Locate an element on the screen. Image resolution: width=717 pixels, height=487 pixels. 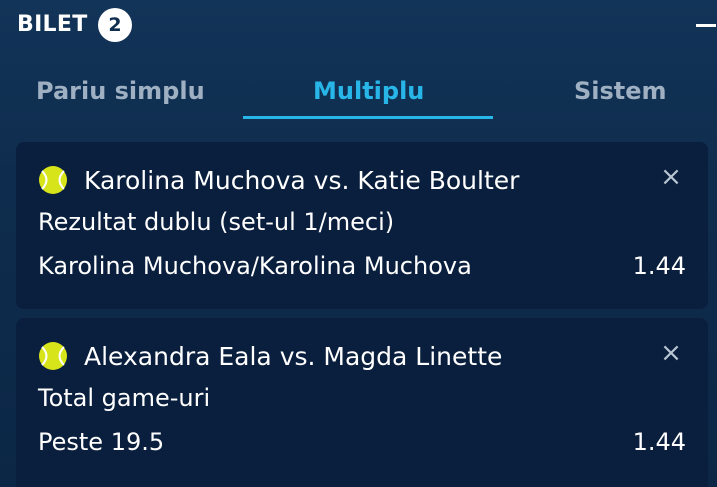
selection-name: Karolina Muchova/Karolina Muchova is located at coordinates (255, 266).